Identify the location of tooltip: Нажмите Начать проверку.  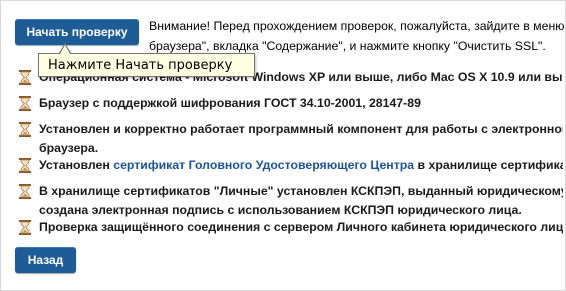
(146, 65).